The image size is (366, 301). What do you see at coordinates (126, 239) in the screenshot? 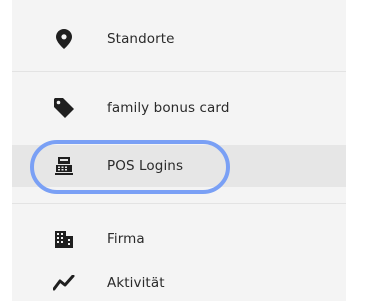
I see `menu-item-label: Firma` at bounding box center [126, 239].